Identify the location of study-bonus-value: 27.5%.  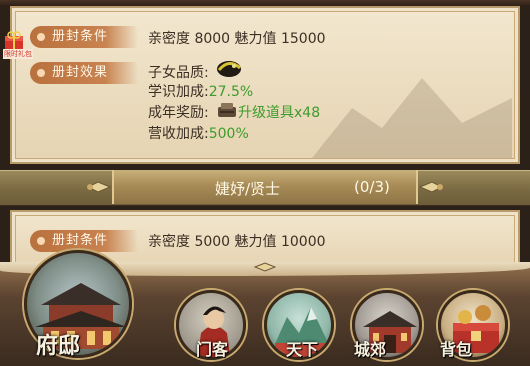
(231, 92).